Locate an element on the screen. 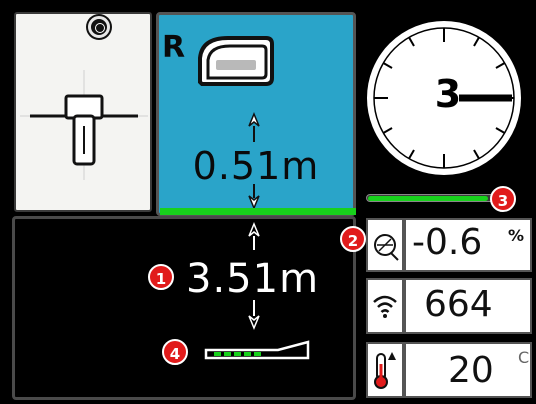  callout-badge-1: 1 is located at coordinates (161, 277).